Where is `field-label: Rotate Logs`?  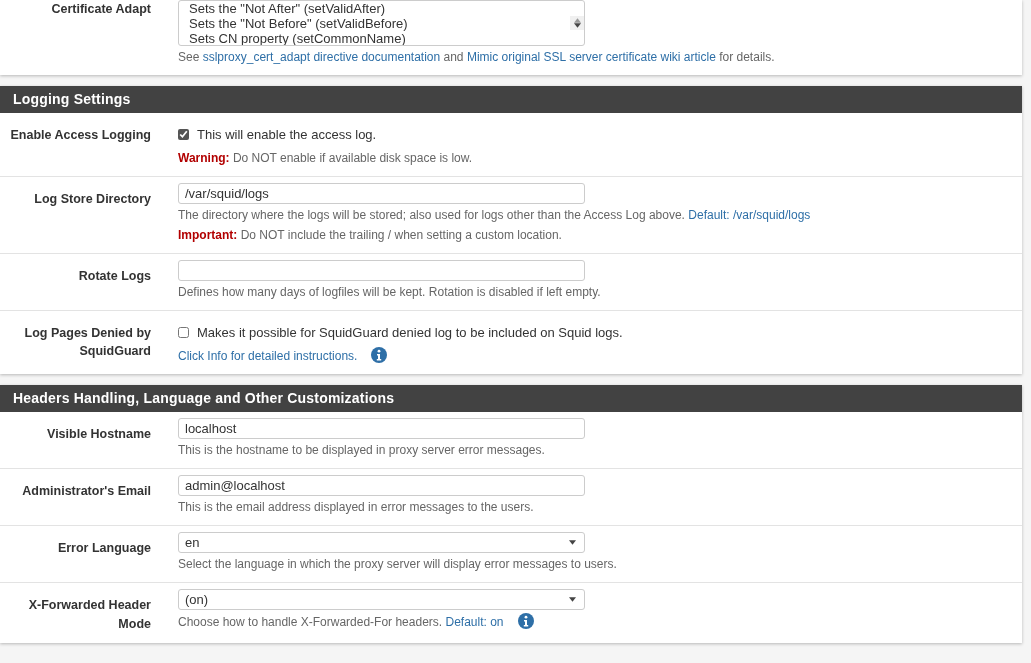 field-label: Rotate Logs is located at coordinates (114, 275).